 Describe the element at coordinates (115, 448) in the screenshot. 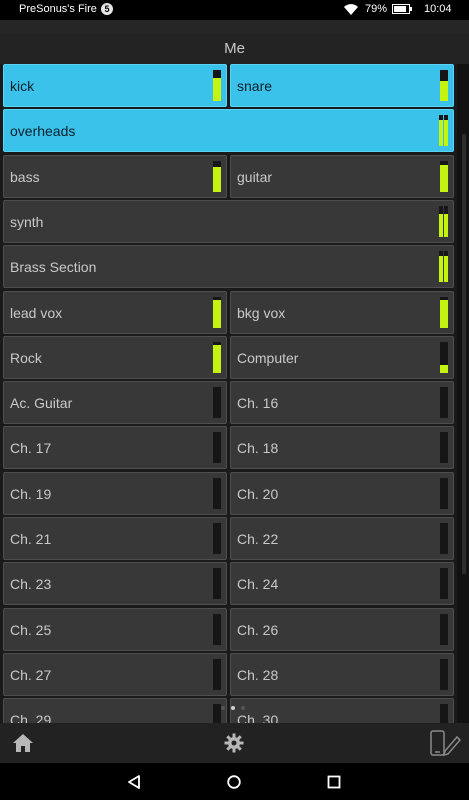

I see `channel-tile: Ch. 17` at that location.